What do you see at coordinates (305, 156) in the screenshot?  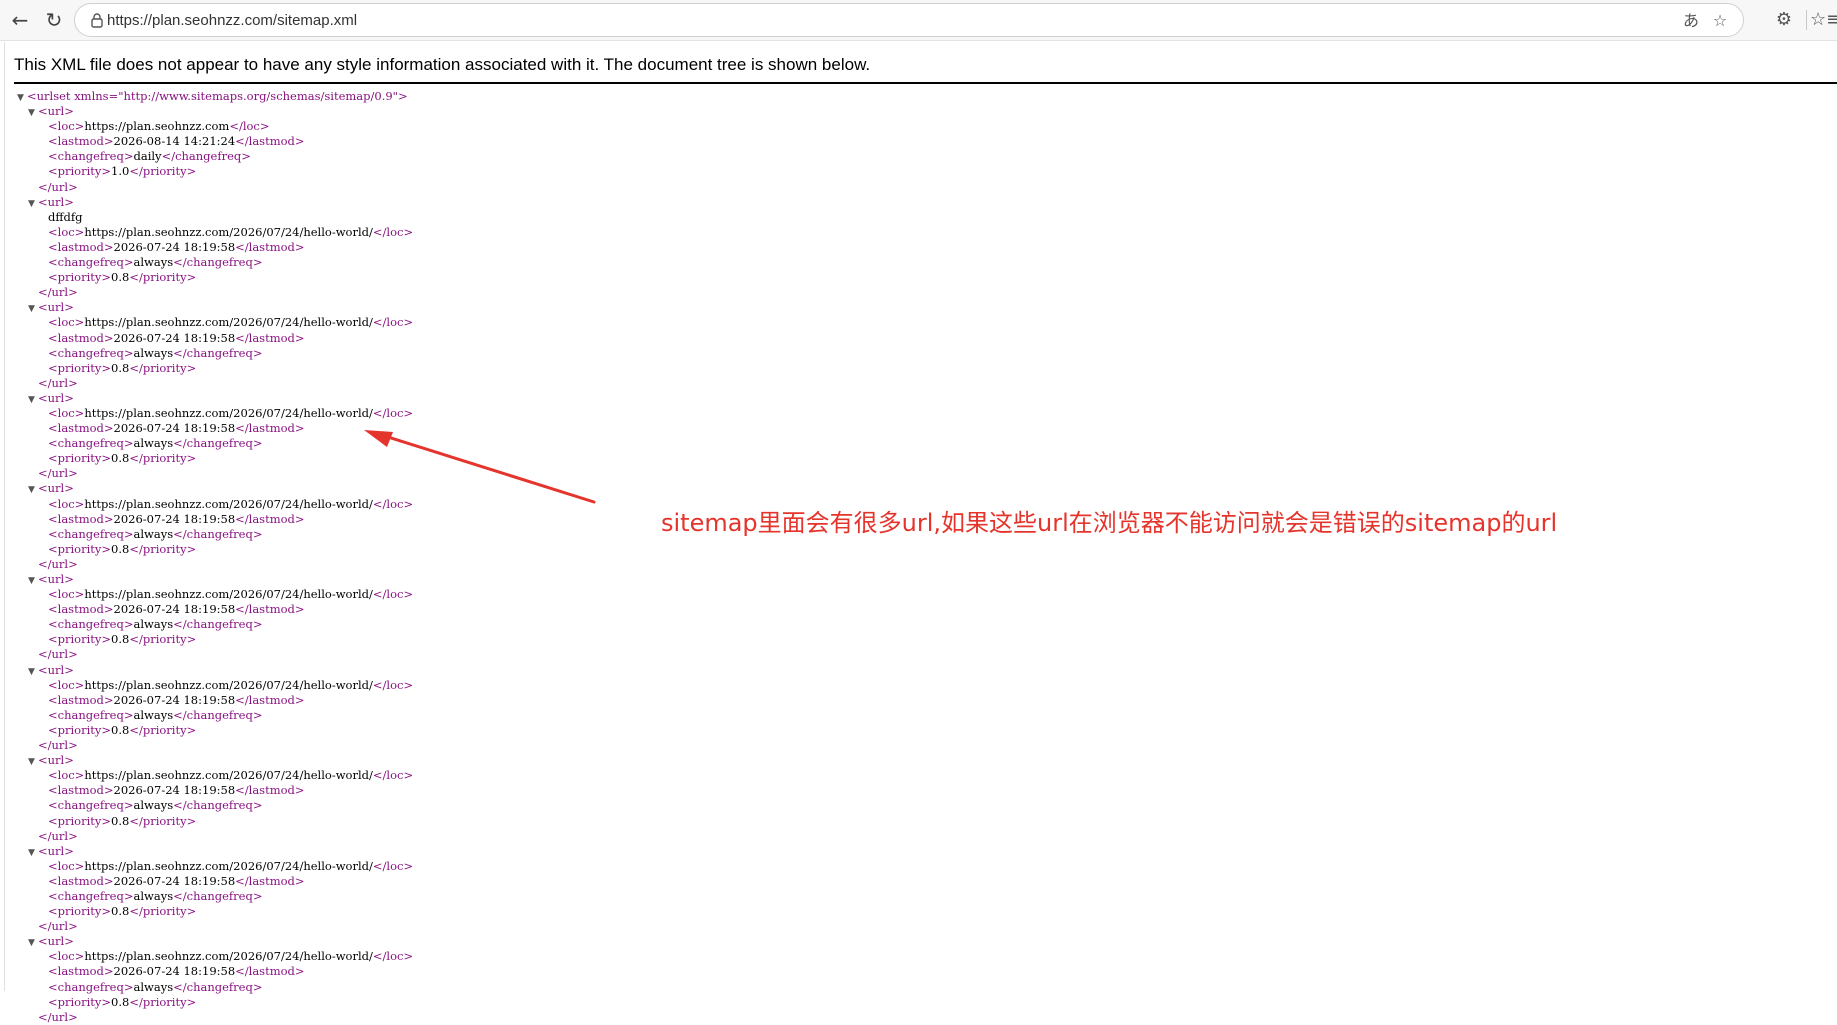 I see `changefreq-line: <changefreq>daily</changefreq>` at bounding box center [305, 156].